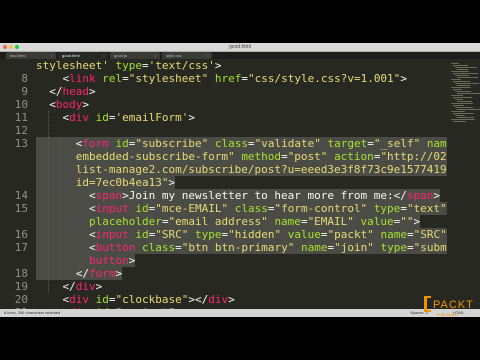  Describe the element at coordinates (168, 78) in the screenshot. I see `code-token: "stylesheet"` at that location.